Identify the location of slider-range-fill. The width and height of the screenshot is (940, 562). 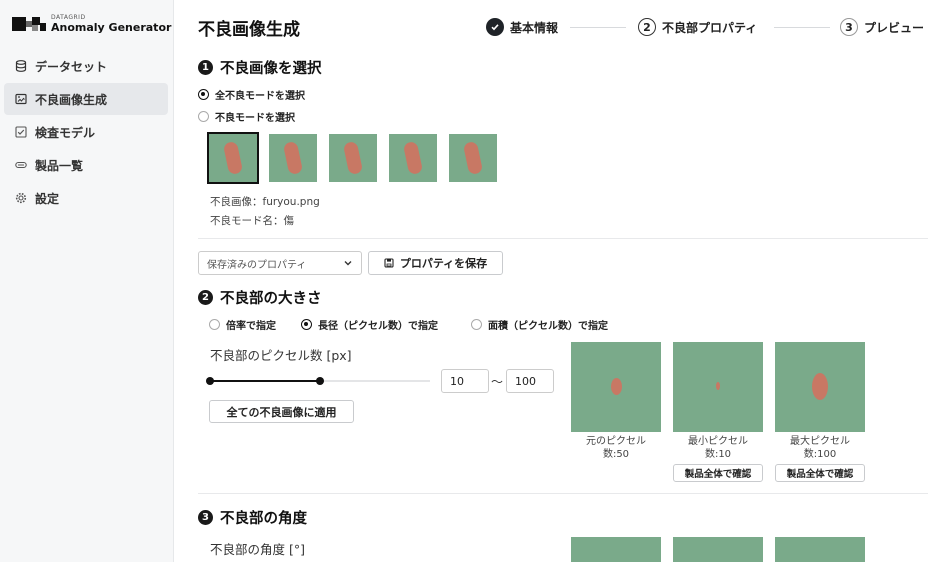
(265, 381).